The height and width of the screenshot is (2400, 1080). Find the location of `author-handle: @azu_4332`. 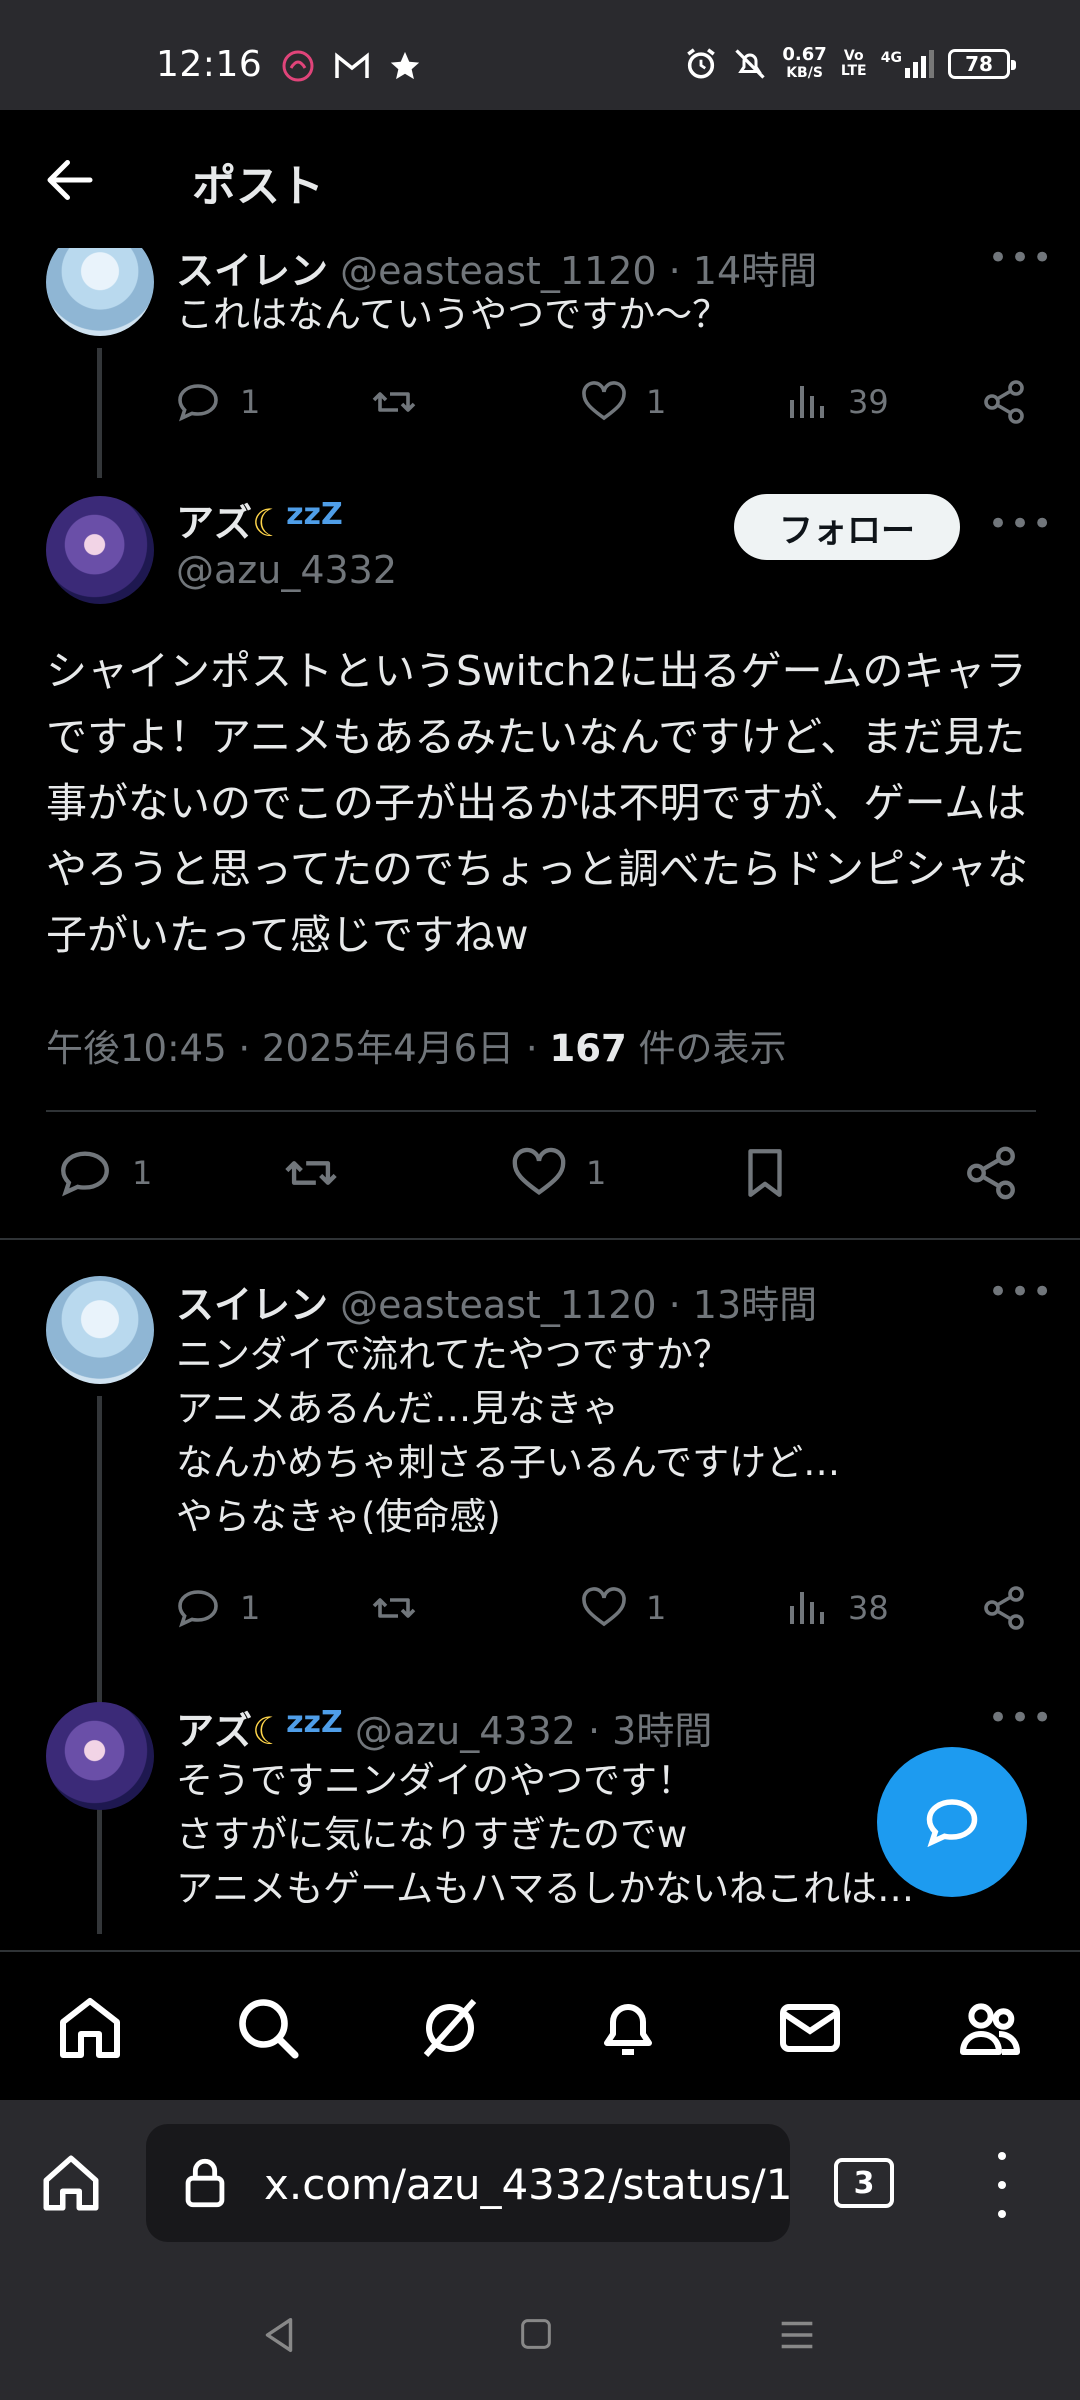

author-handle: @azu_4332 is located at coordinates (286, 570).